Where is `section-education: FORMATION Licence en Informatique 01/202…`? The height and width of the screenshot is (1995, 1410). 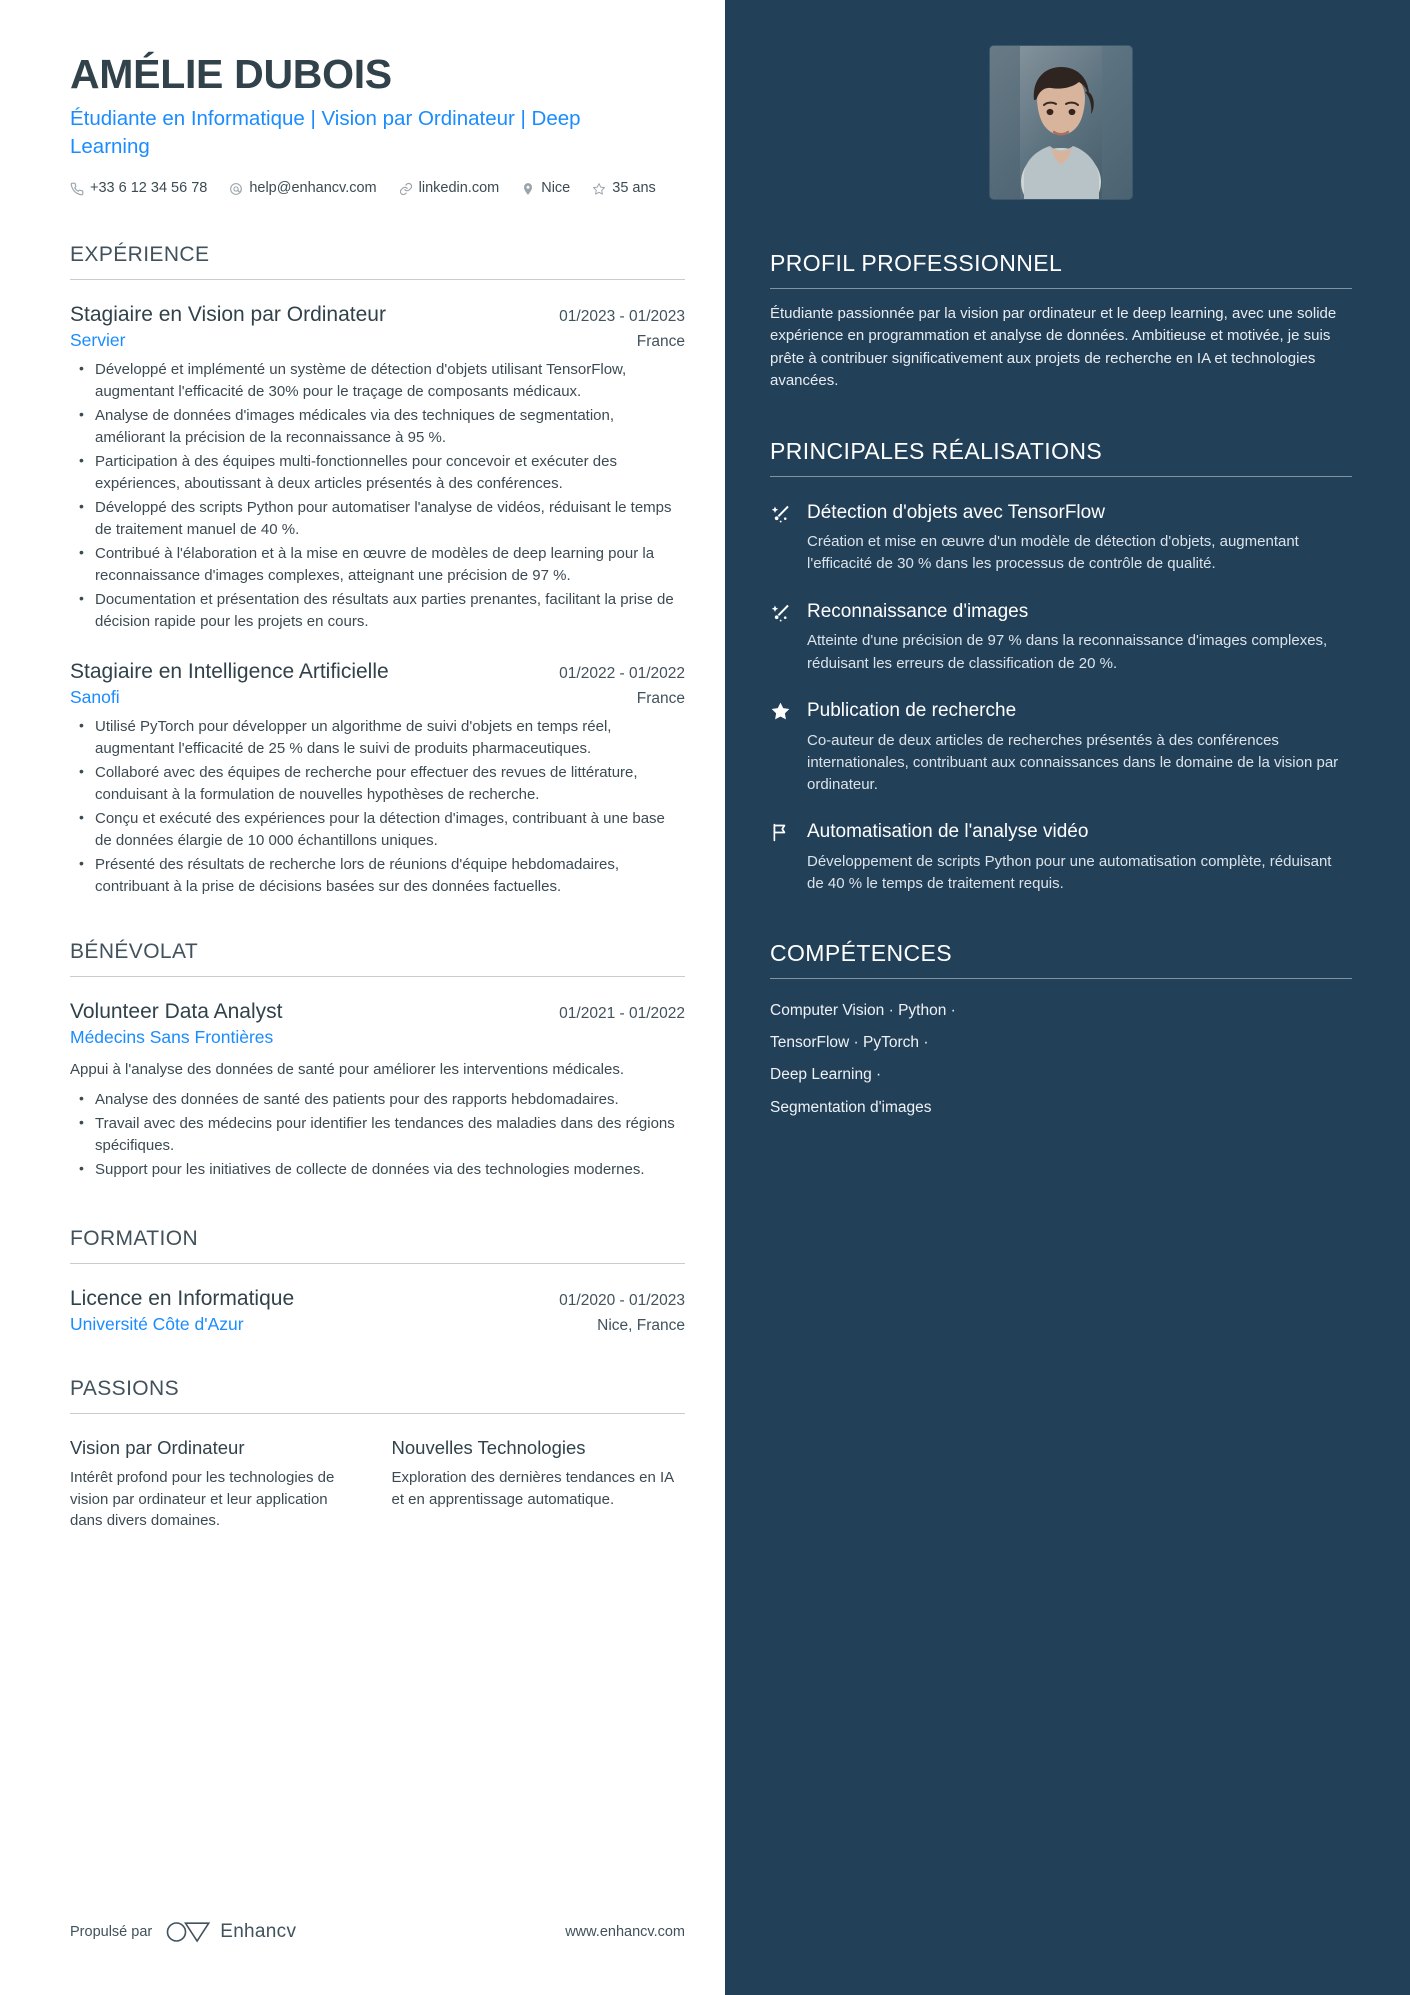 section-education: FORMATION Licence en Informatique 01/202… is located at coordinates (377, 1281).